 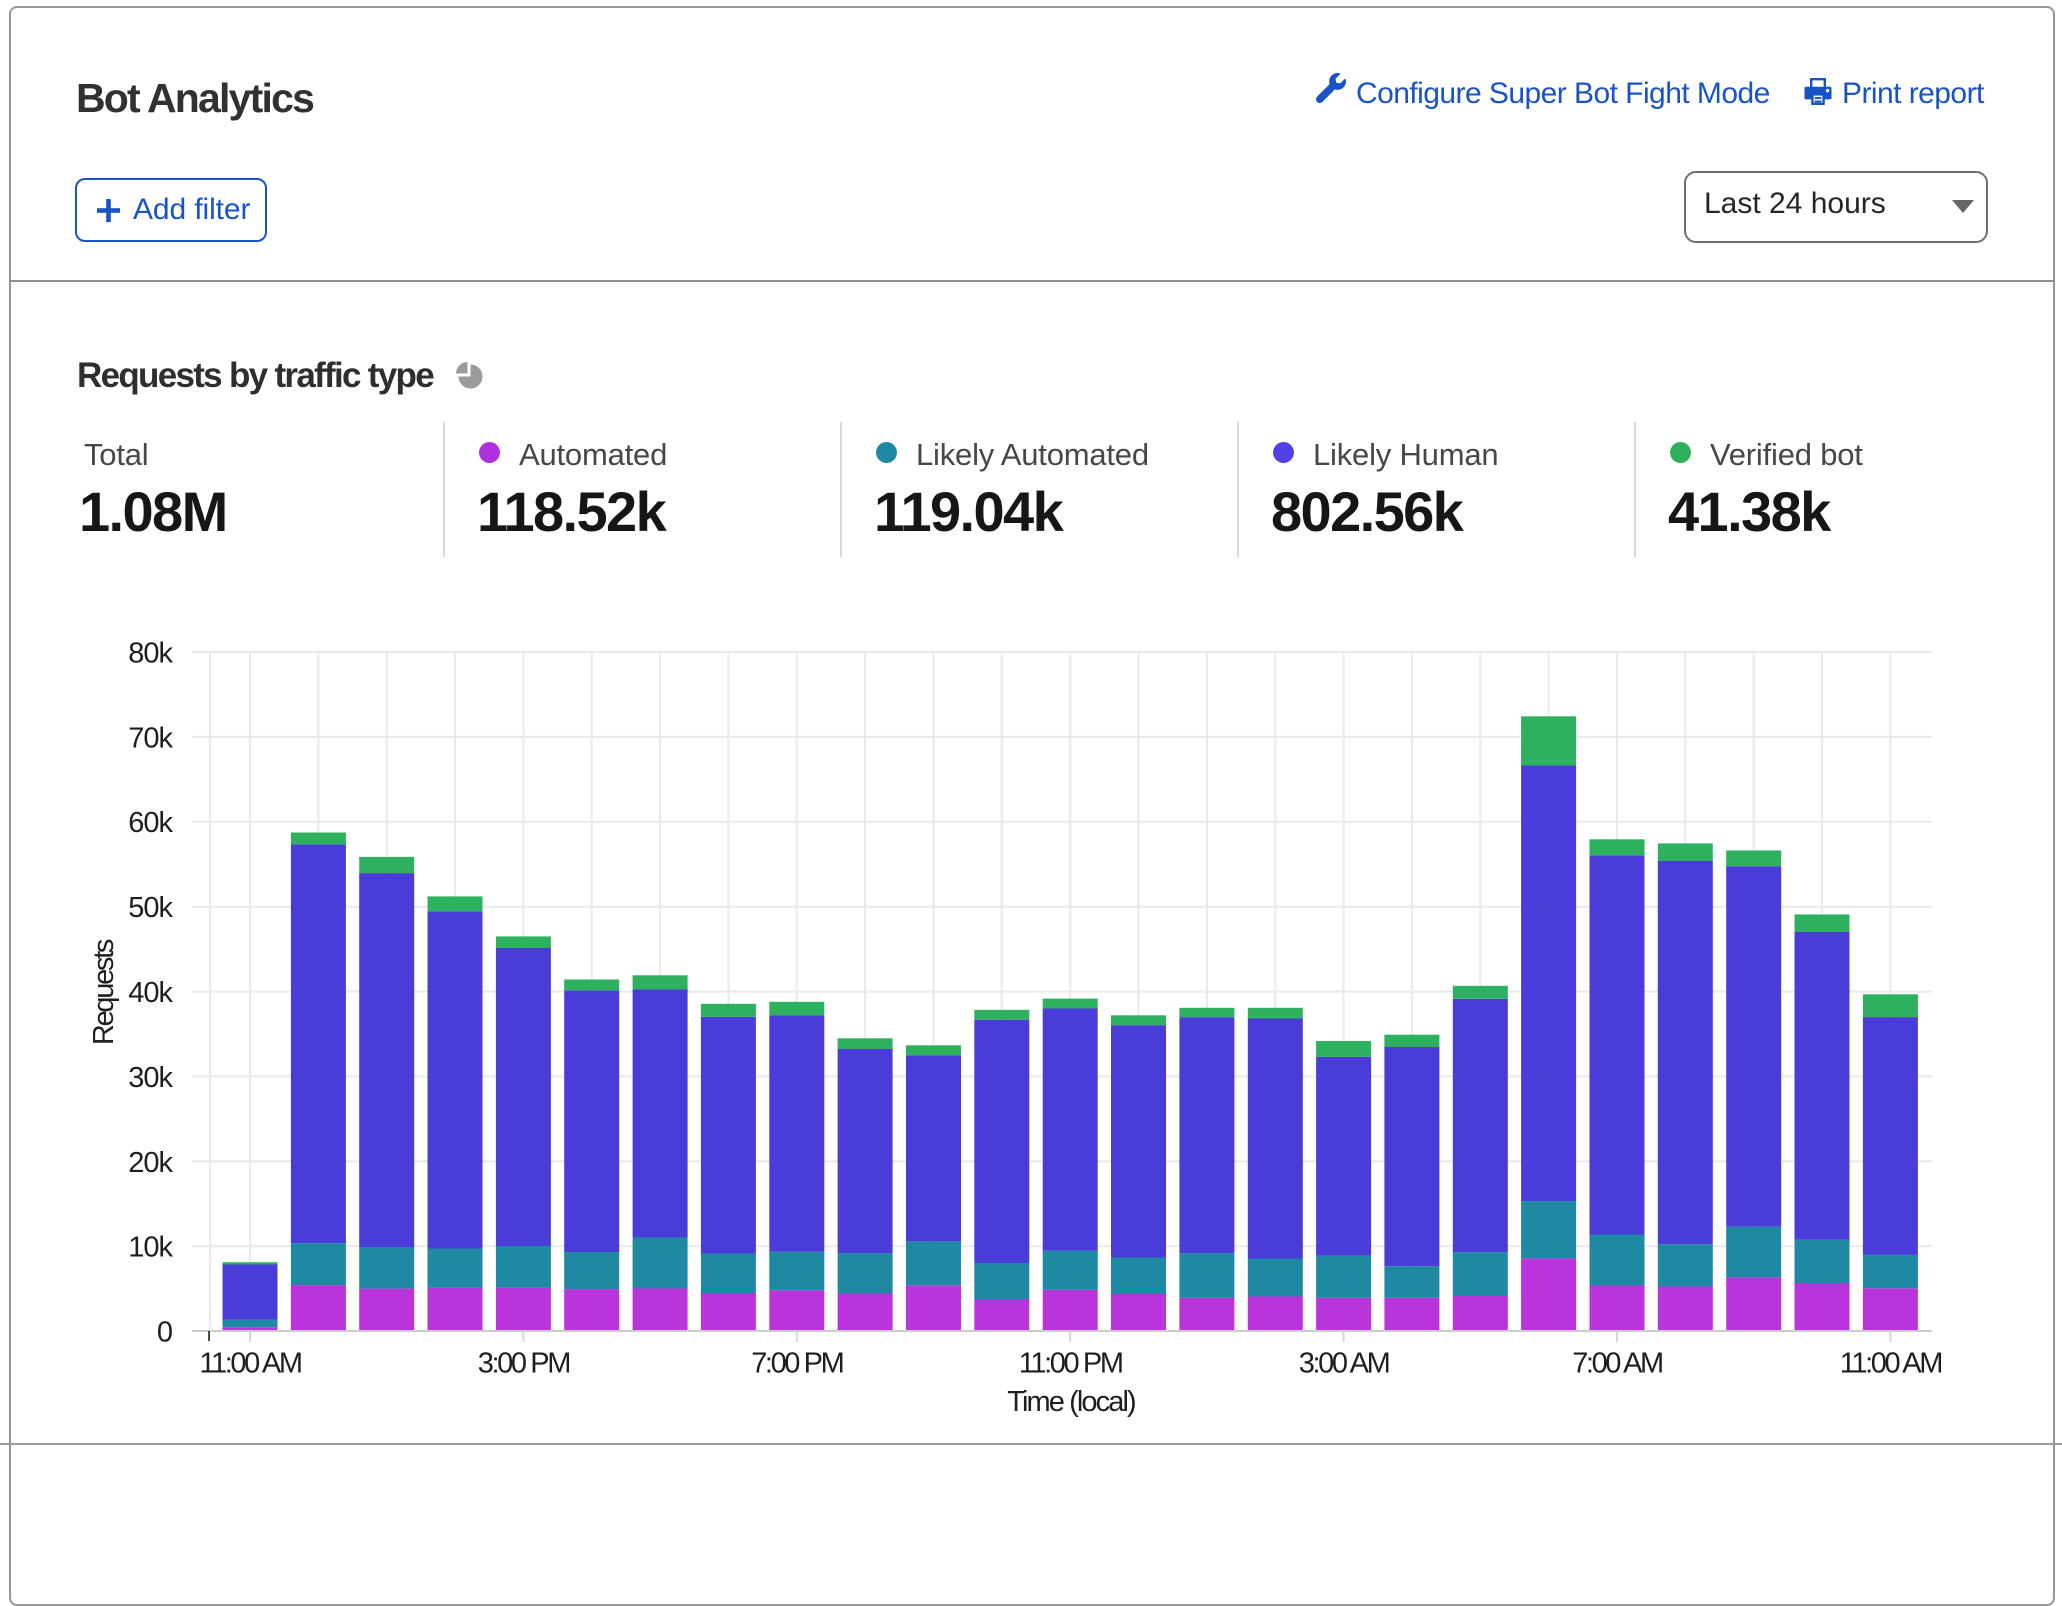 I want to click on svg-text: 3:00 PM, so click(x=523, y=1363).